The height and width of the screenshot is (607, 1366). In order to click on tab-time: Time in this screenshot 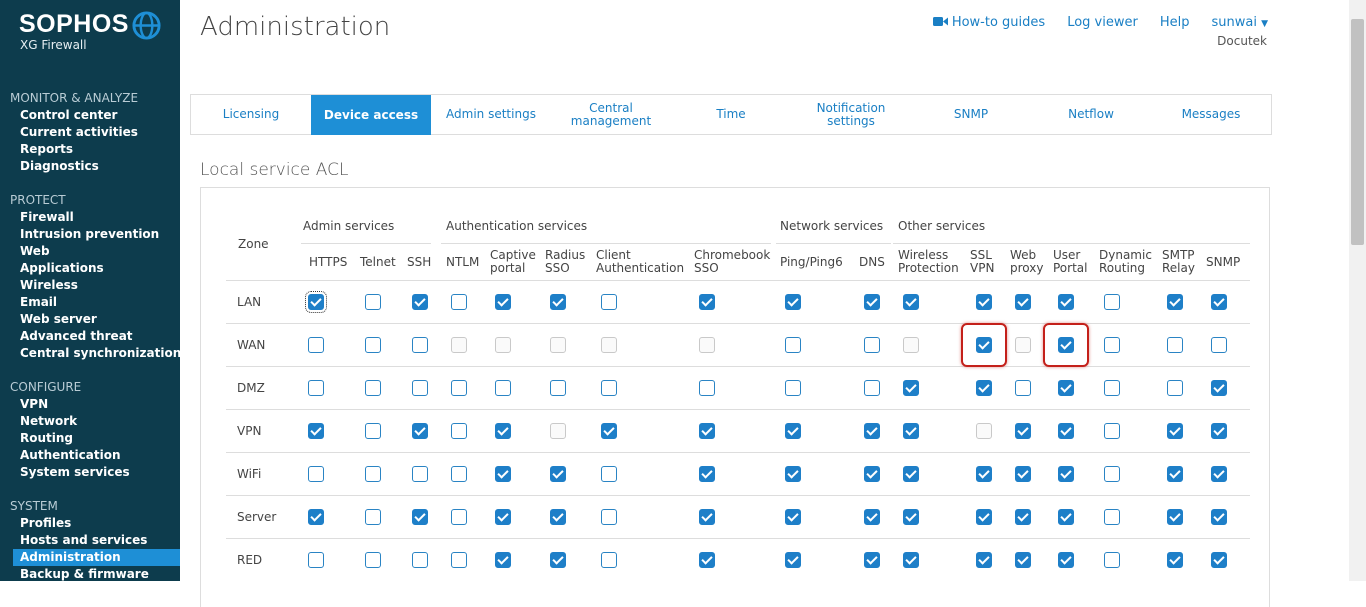, I will do `click(731, 114)`.